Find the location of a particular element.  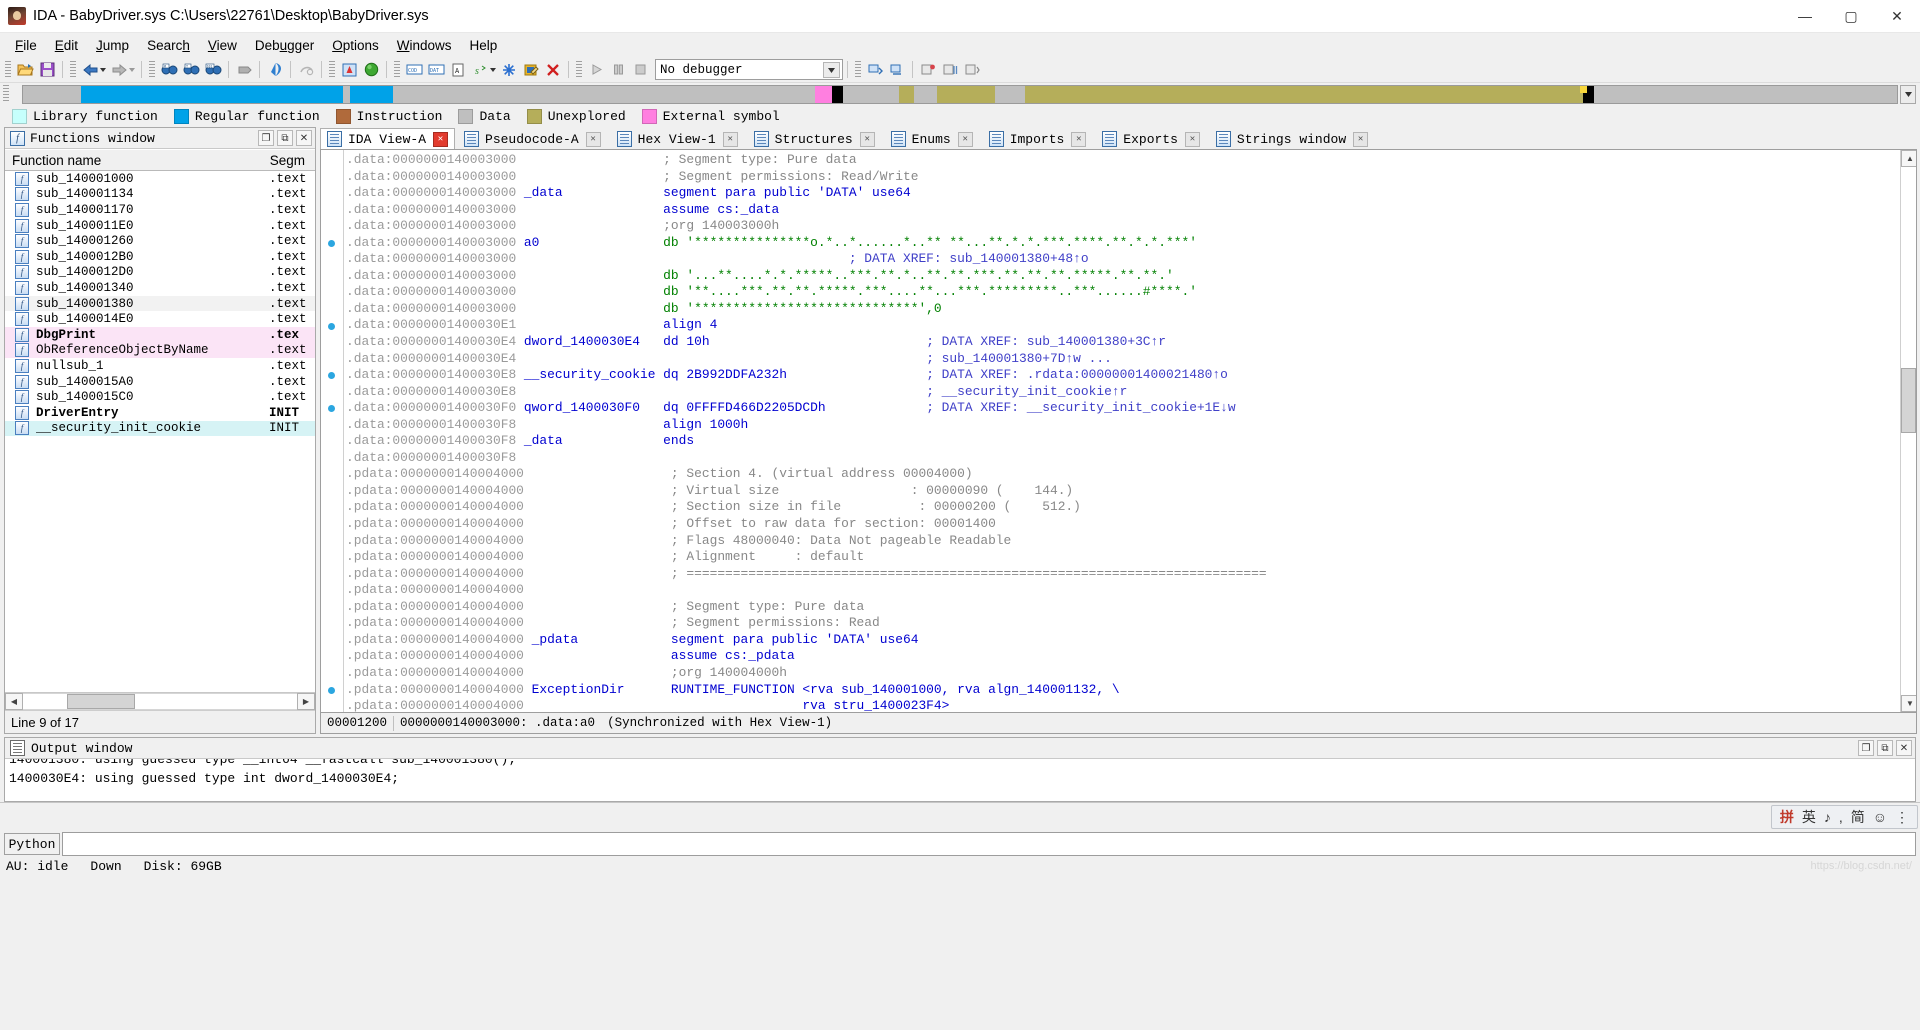

function-list-row: f sub_140001260 .text is located at coordinates (160, 241).